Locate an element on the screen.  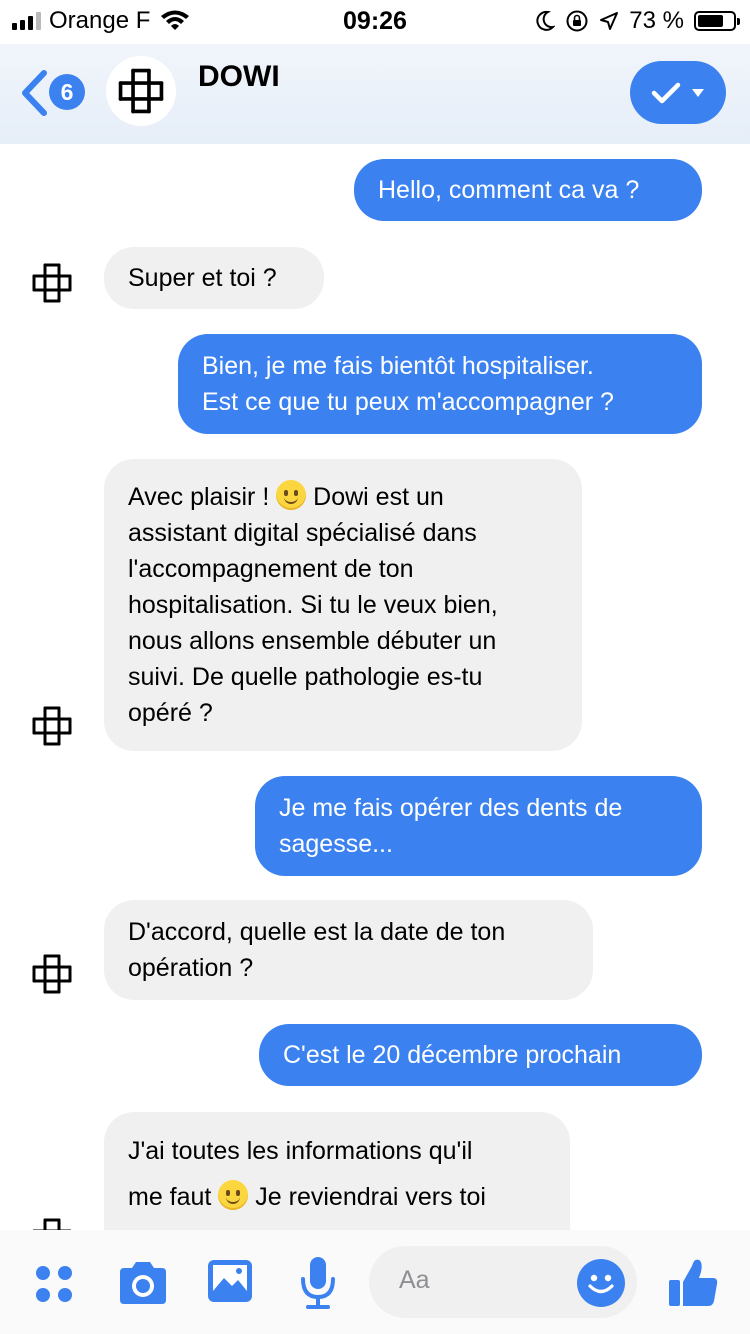
message-text: C'est le 20 décembre prochain is located at coordinates (452, 1055).